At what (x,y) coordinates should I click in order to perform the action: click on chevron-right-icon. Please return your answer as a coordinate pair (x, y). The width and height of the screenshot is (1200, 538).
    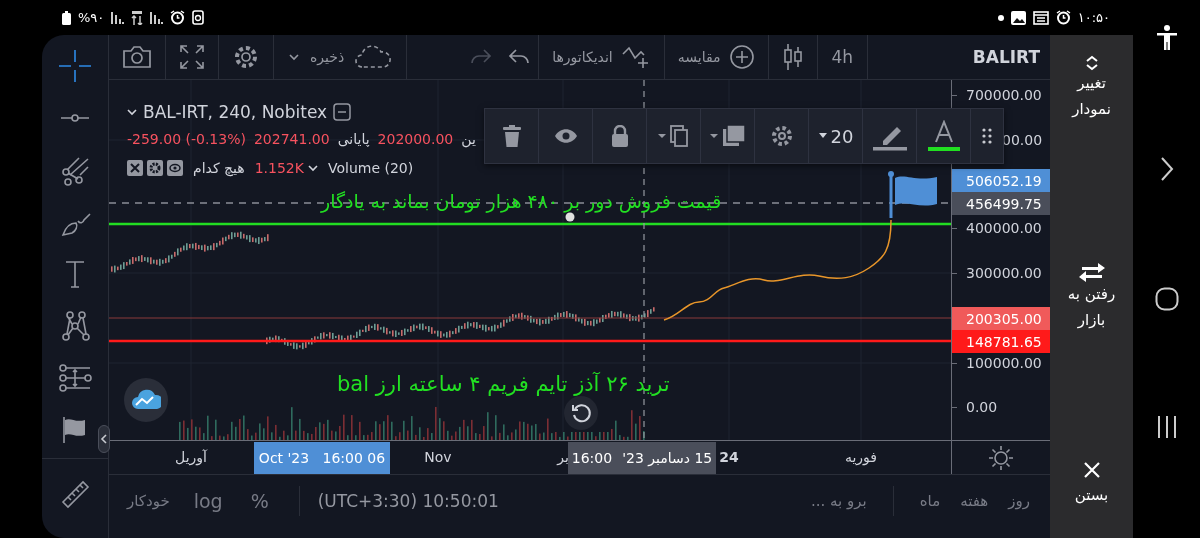
    Looking at the image, I should click on (1166, 169).